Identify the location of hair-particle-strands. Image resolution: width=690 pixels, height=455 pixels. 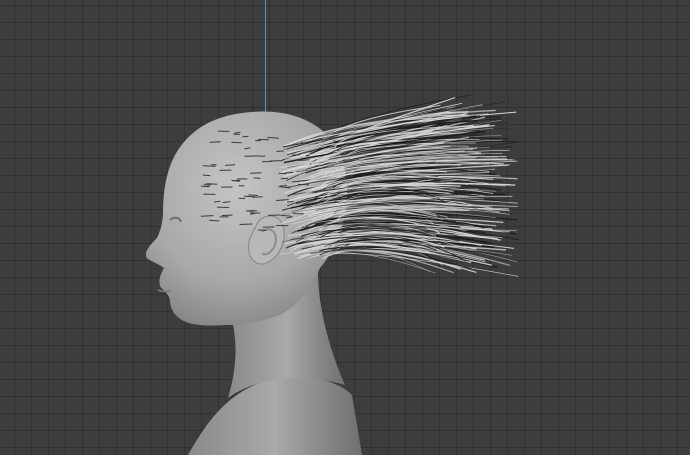
(399, 185).